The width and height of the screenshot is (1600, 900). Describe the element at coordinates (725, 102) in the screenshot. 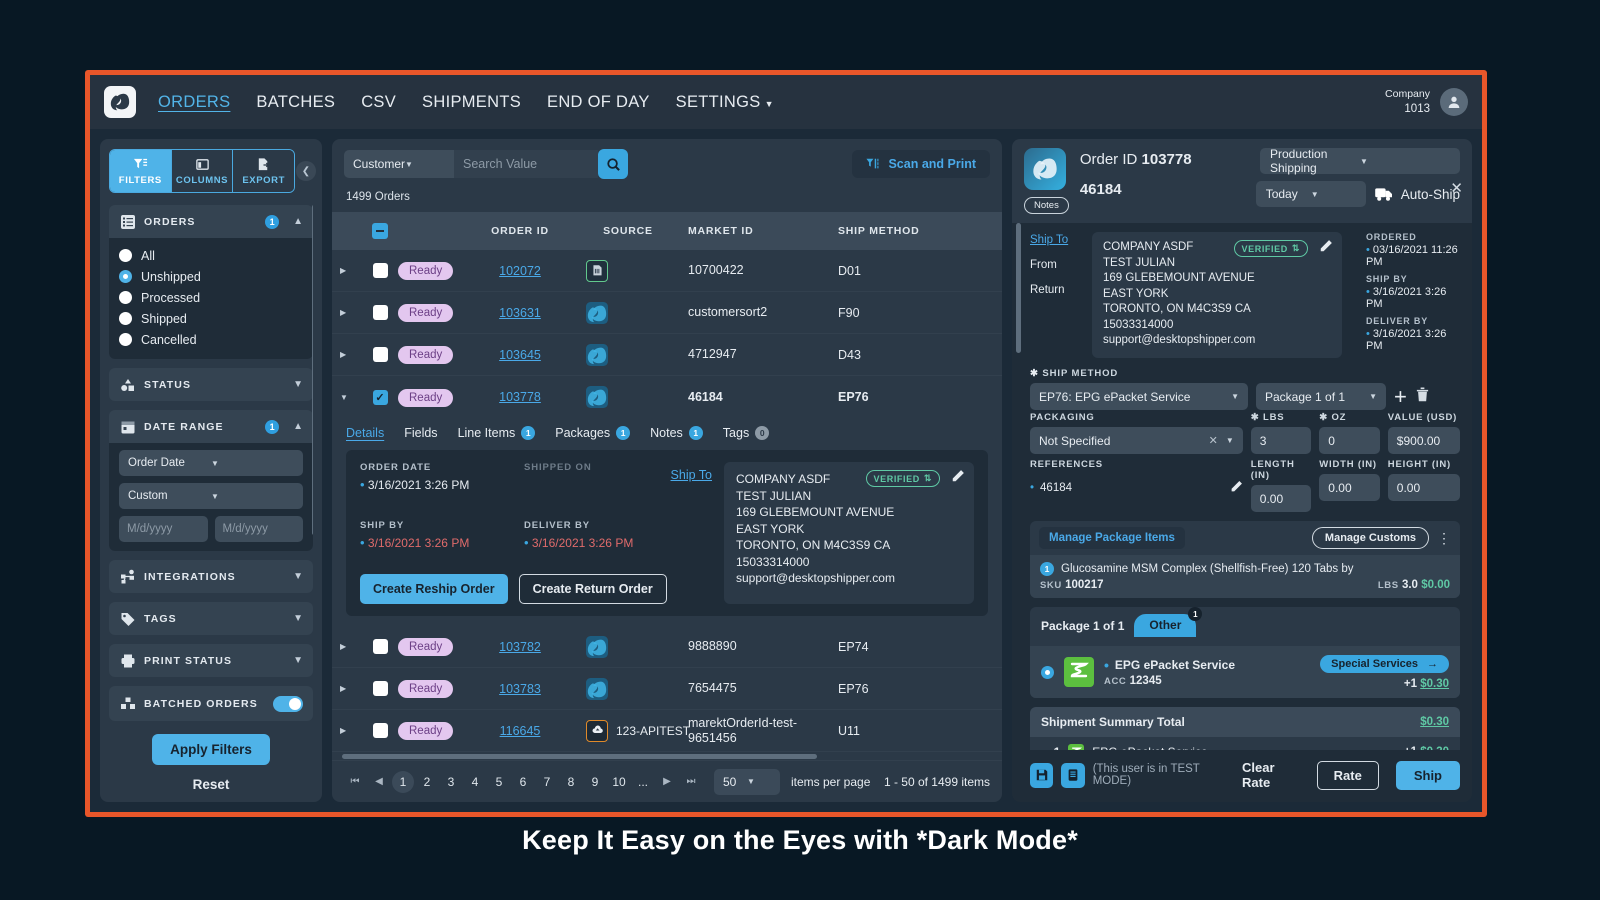

I see `nav-item-settings: SETTINGS ▼` at that location.